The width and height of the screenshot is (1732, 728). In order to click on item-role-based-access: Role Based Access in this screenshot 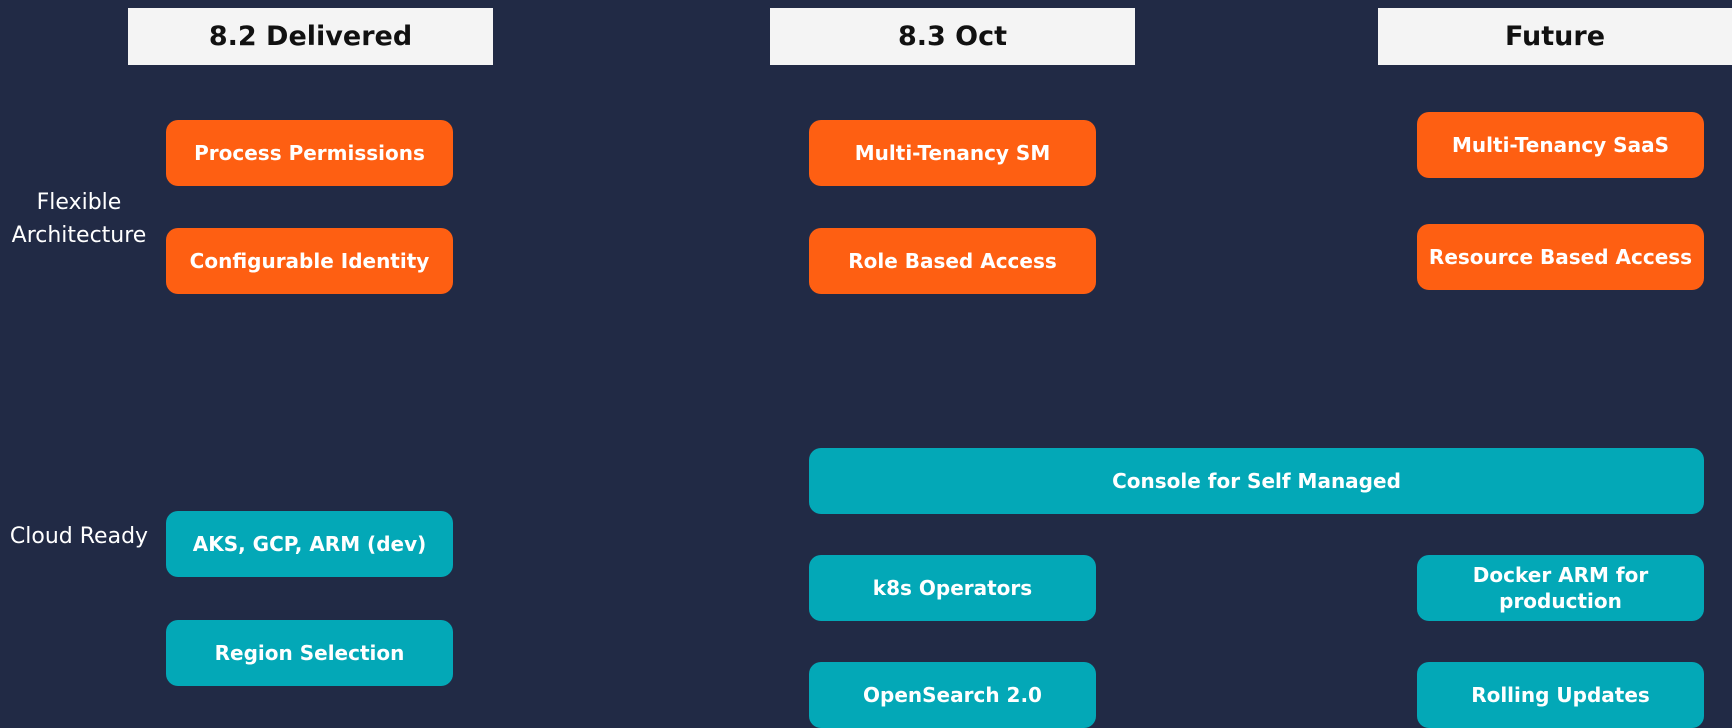, I will do `click(952, 261)`.